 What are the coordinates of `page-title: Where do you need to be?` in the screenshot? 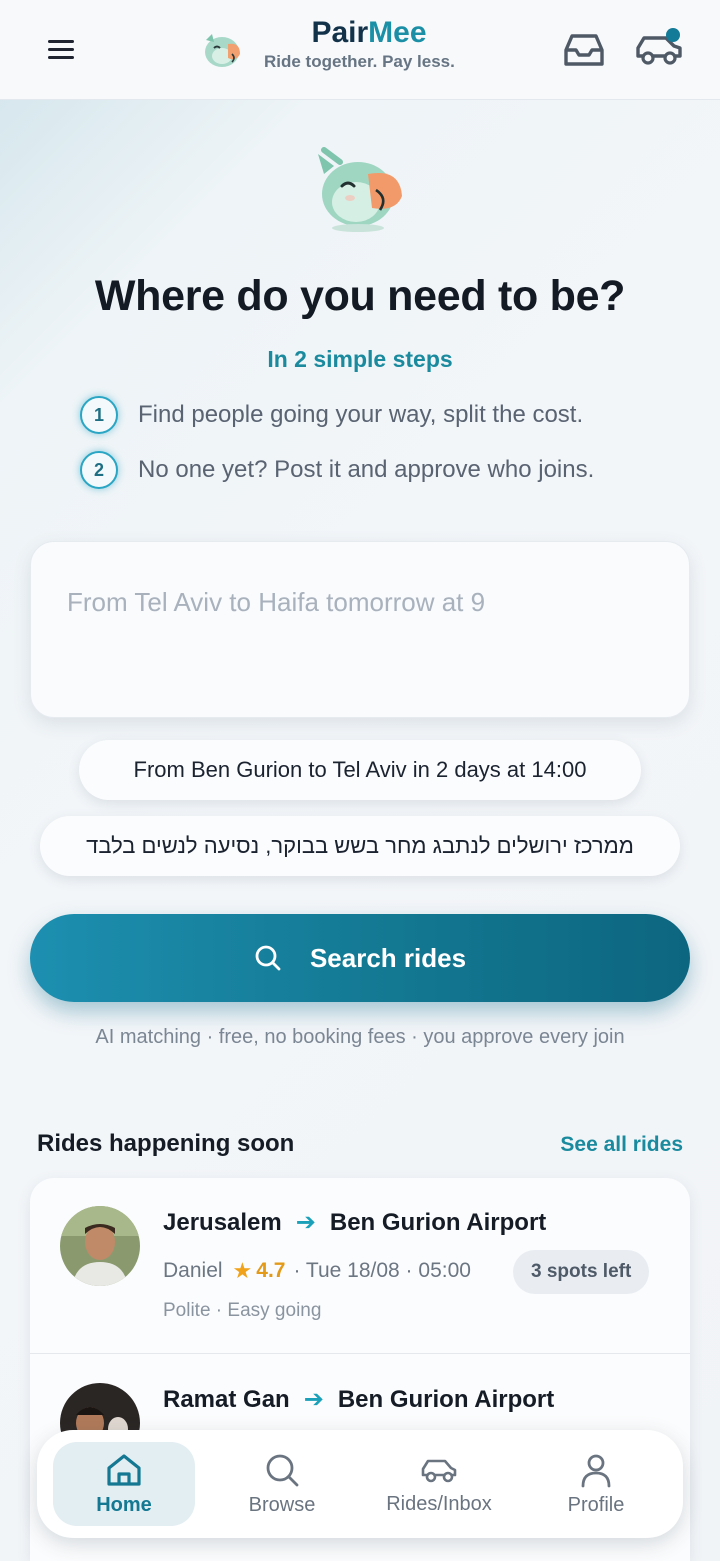 It's located at (360, 296).